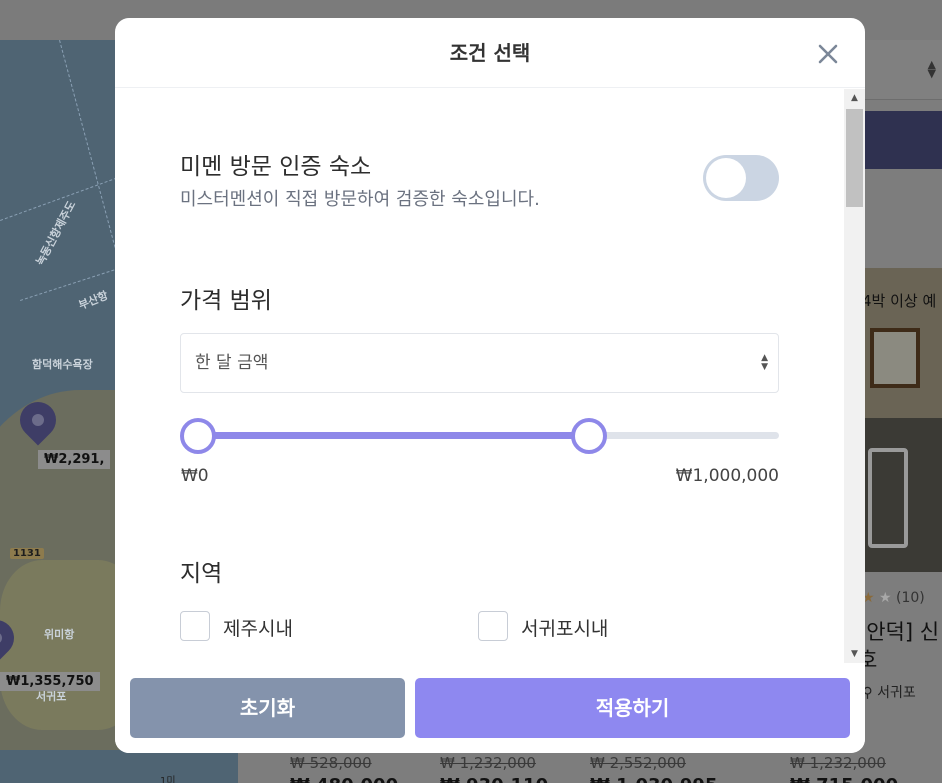 Image resolution: width=942 pixels, height=783 pixels. What do you see at coordinates (900, 646) in the screenshot?
I see `listing-title: [안덕] 신 호` at bounding box center [900, 646].